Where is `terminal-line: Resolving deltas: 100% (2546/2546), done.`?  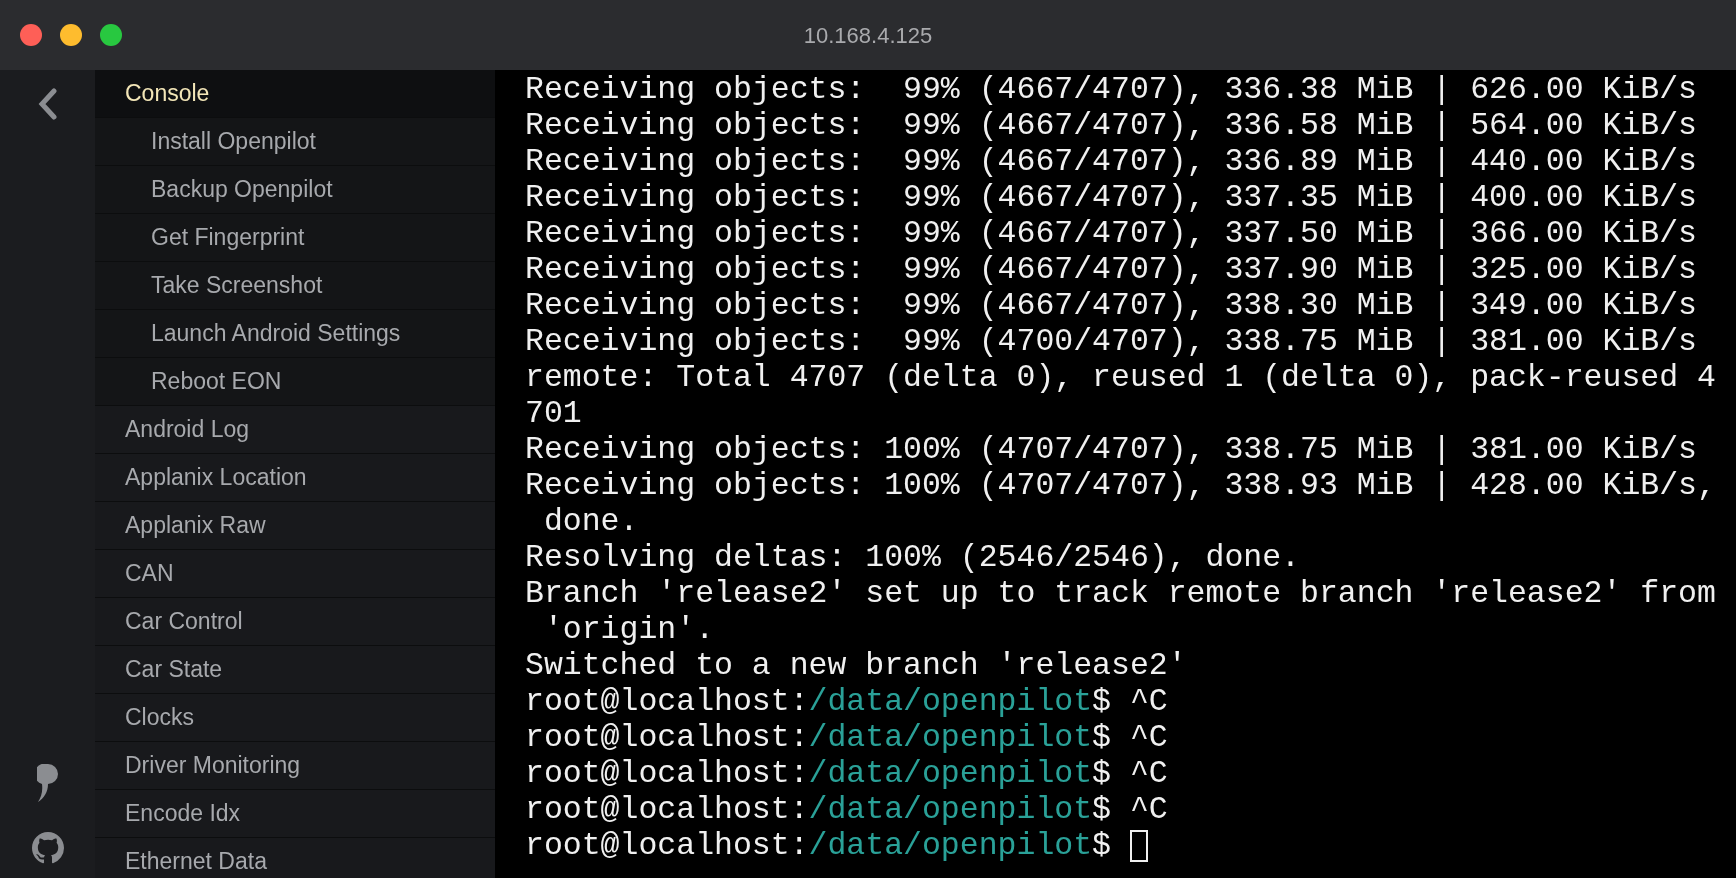 terminal-line: Resolving deltas: 100% (2546/2546), done. is located at coordinates (913, 558).